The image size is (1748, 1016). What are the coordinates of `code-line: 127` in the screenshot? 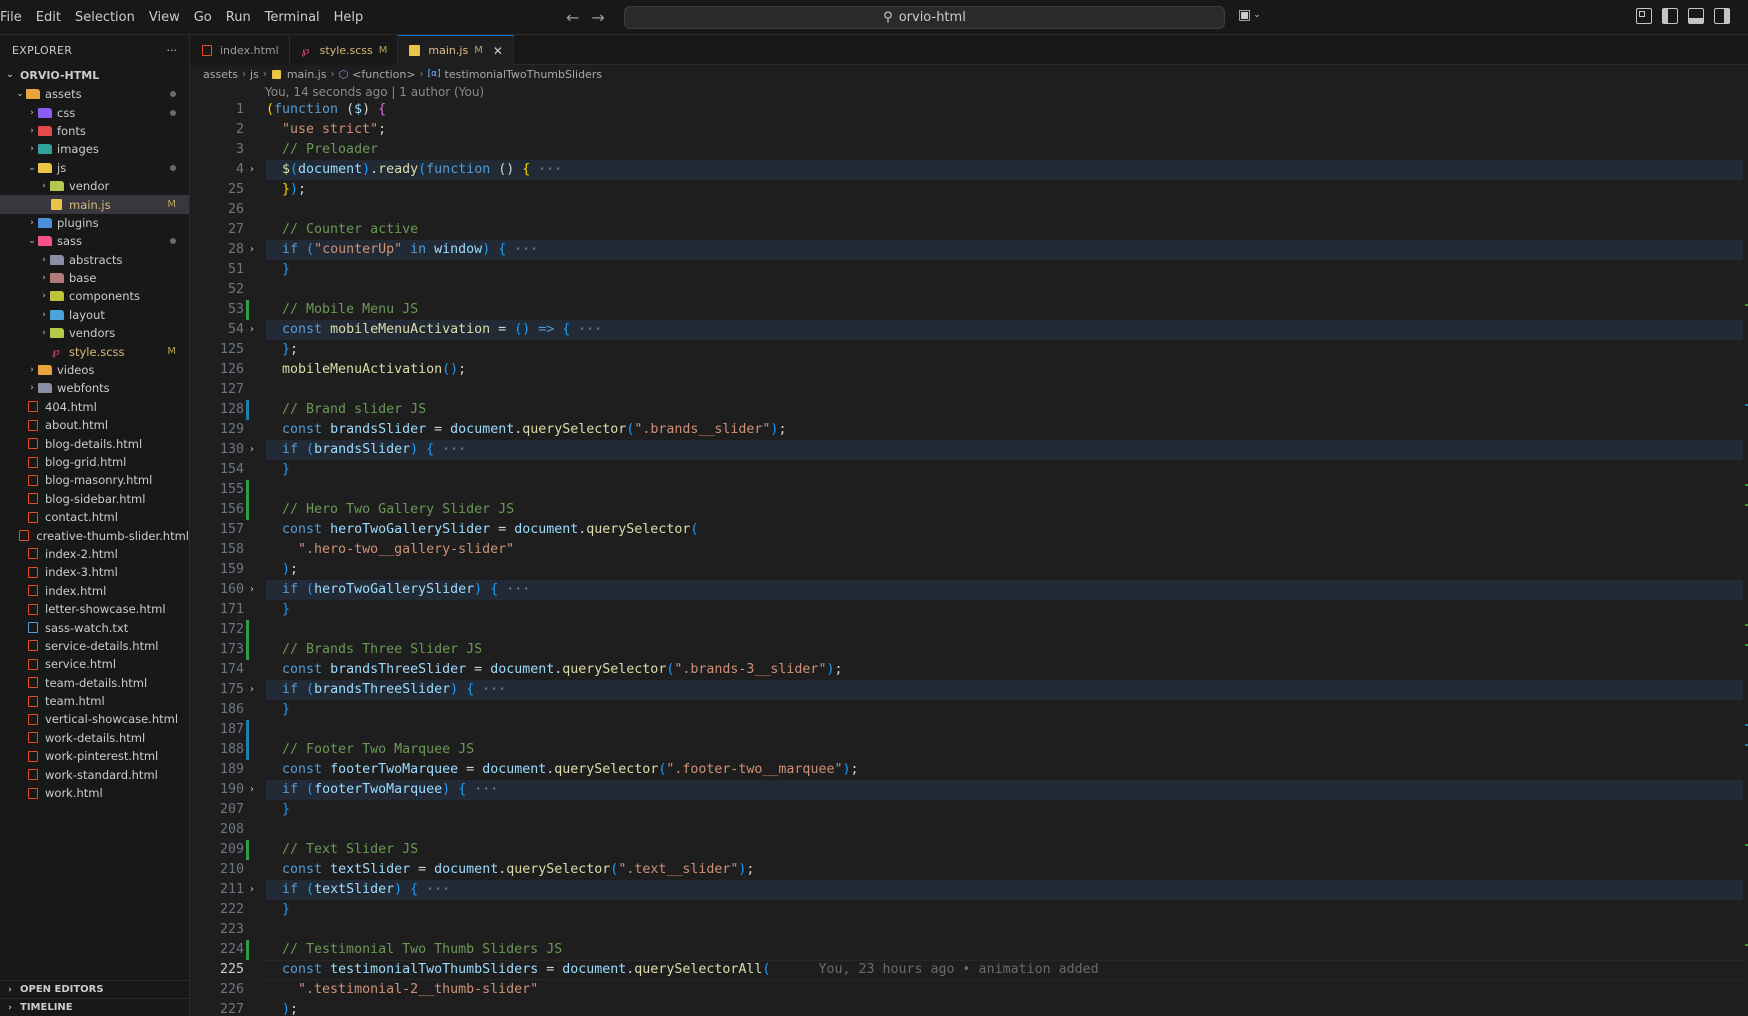 It's located at (969, 390).